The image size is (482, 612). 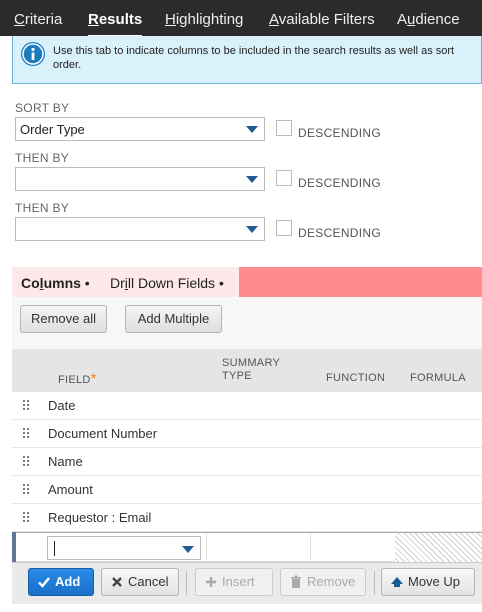 I want to click on table-row: Document Number, so click(x=247, y=434).